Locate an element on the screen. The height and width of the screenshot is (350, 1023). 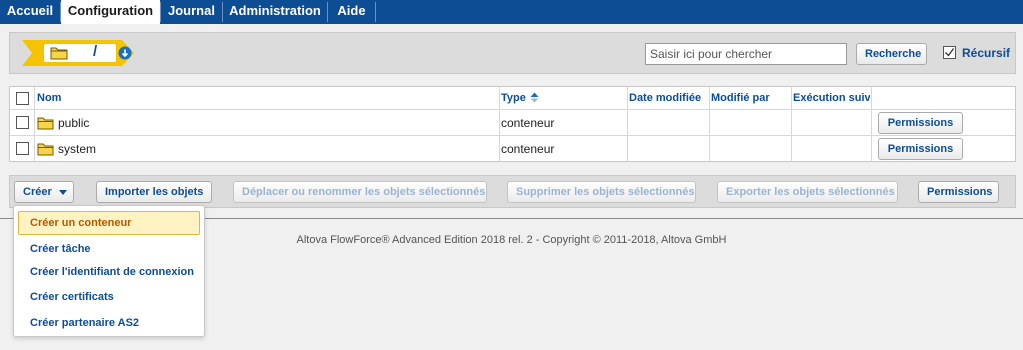
menu-item-create-as2-partner: Créer partenaire AS2 is located at coordinates (109, 323).